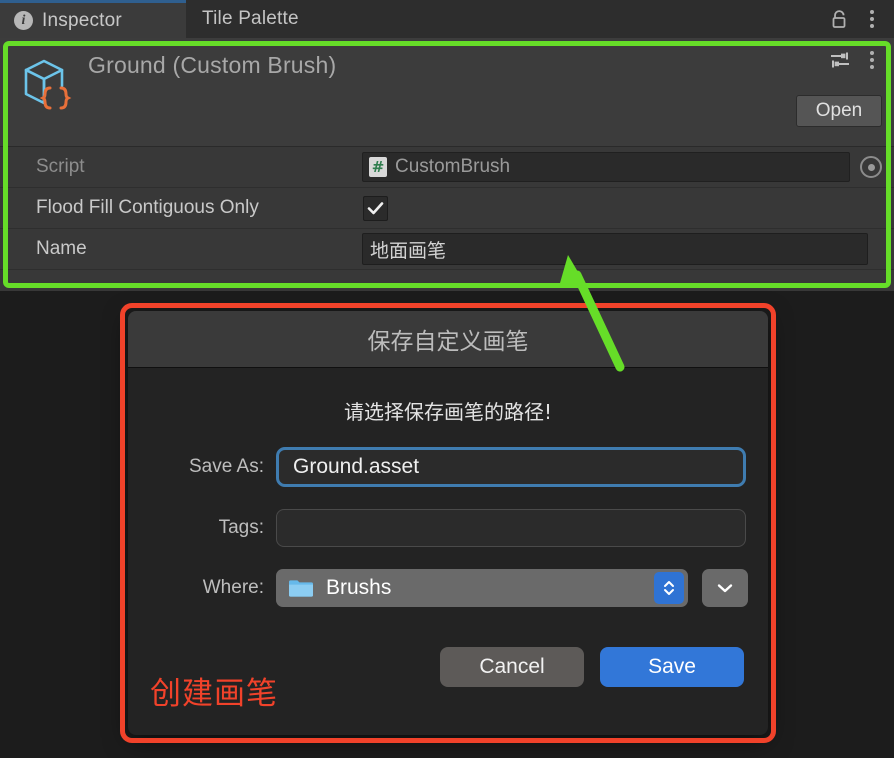 Image resolution: width=894 pixels, height=758 pixels. Describe the element at coordinates (669, 588) in the screenshot. I see `up-down-chevron-icon` at that location.